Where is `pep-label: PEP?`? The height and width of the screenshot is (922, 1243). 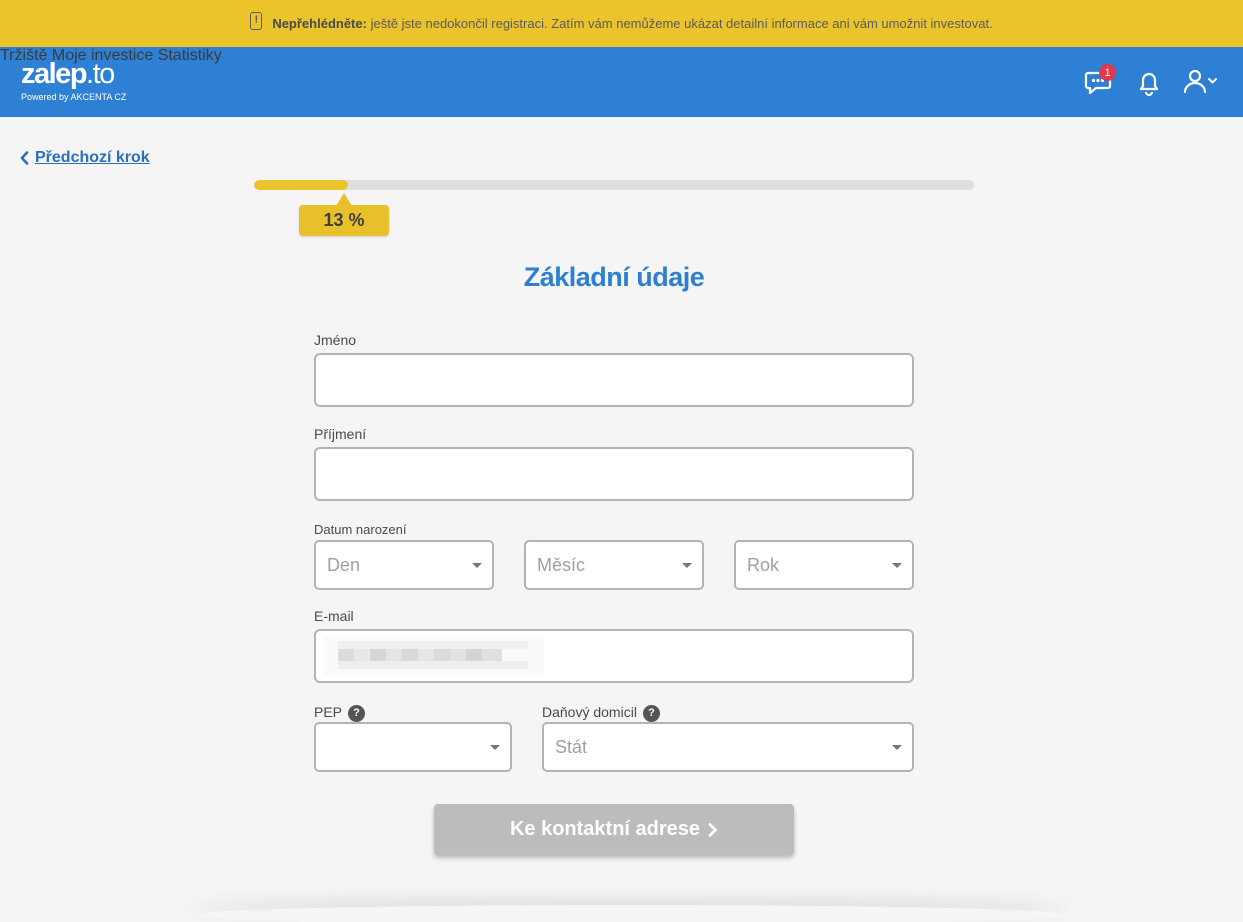
pep-label: PEP? is located at coordinates (340, 713).